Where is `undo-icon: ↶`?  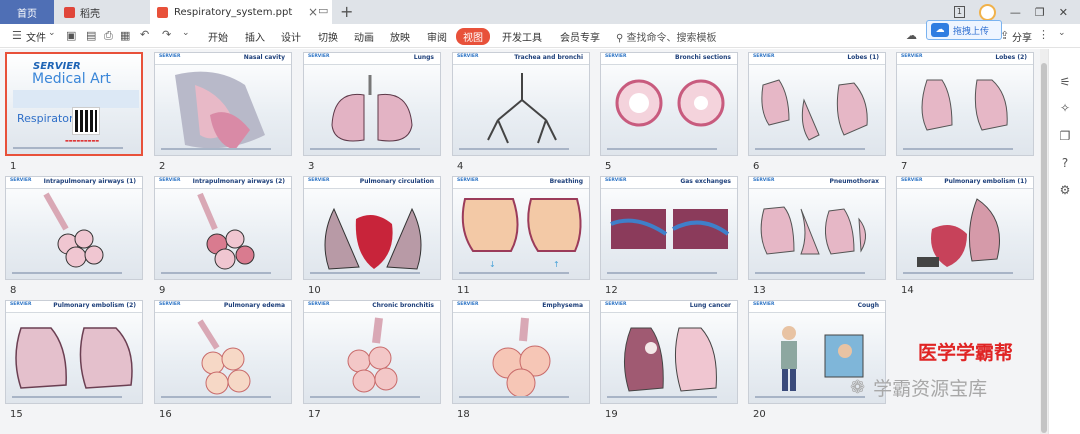
undo-icon: ↶ is located at coordinates (144, 34).